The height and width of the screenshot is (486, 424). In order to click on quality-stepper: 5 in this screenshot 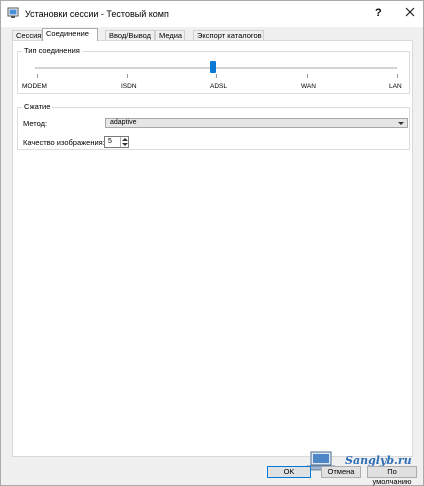, I will do `click(116, 142)`.